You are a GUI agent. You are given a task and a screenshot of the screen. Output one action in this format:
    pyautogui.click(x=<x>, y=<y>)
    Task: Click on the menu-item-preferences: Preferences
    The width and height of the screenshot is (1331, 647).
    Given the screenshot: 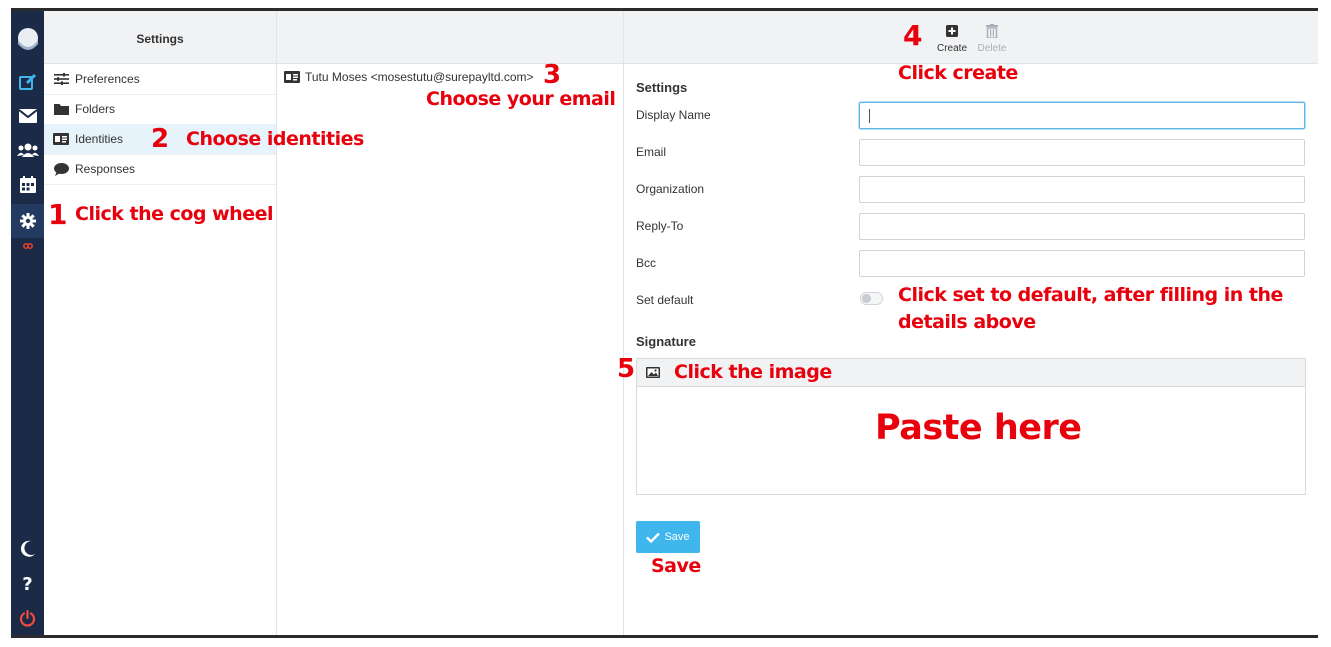 What is the action you would take?
    pyautogui.click(x=160, y=79)
    